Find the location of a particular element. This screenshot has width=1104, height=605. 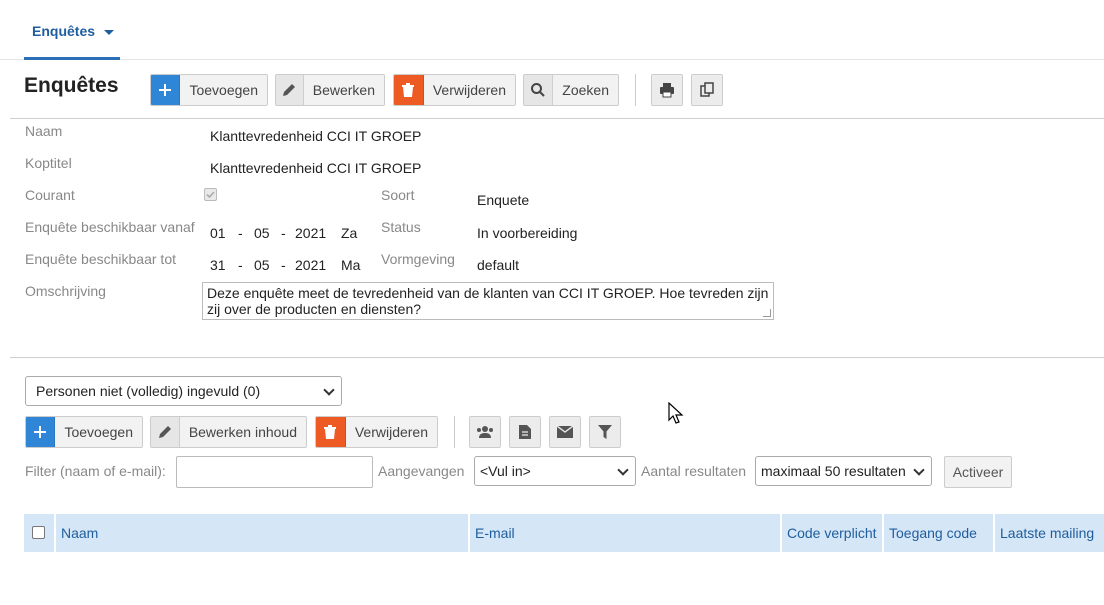

section-divider is located at coordinates (557, 357).